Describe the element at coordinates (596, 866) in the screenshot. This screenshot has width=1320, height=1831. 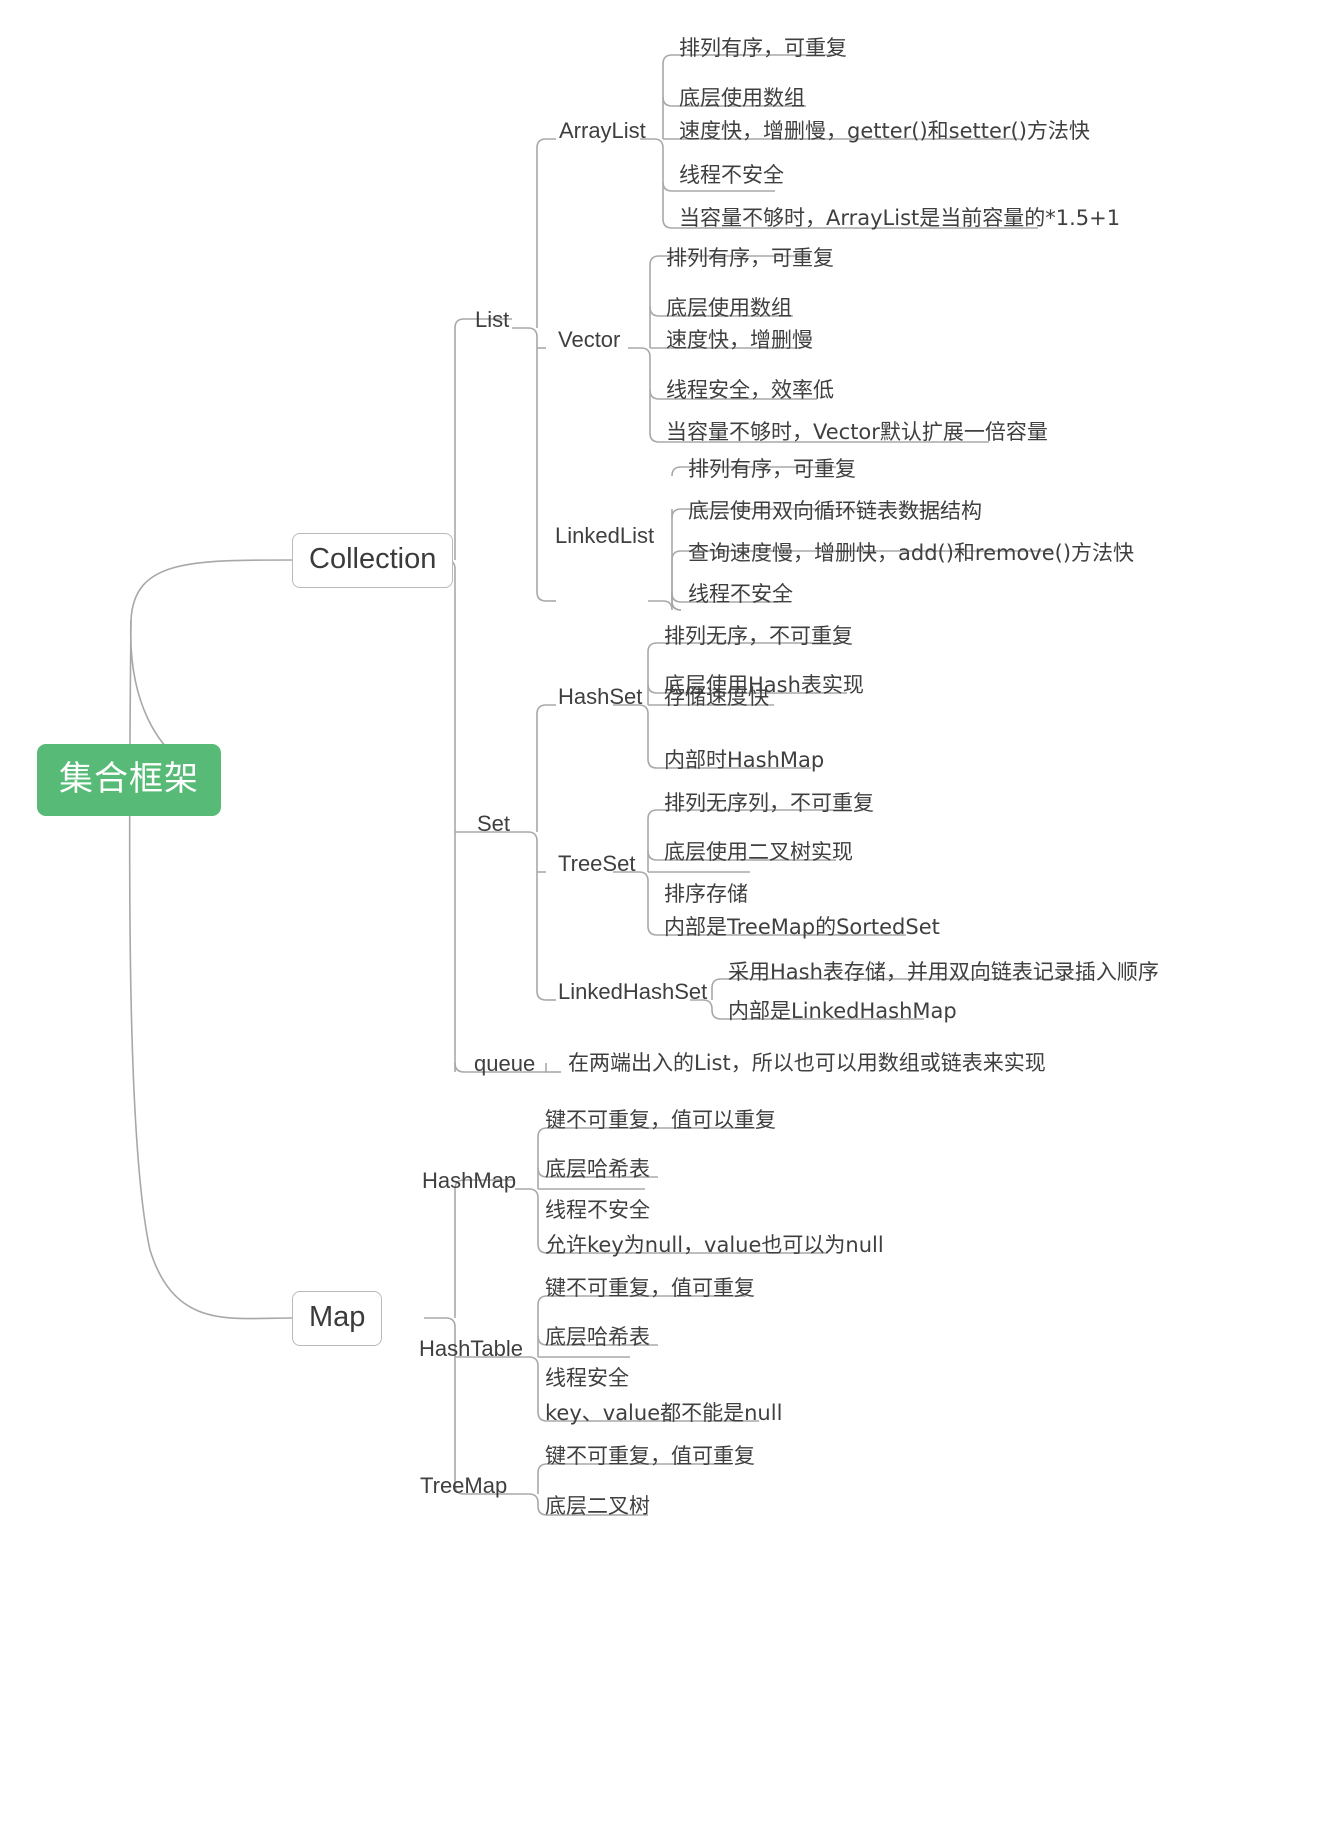
I see `node-treeset: TreeSet` at that location.